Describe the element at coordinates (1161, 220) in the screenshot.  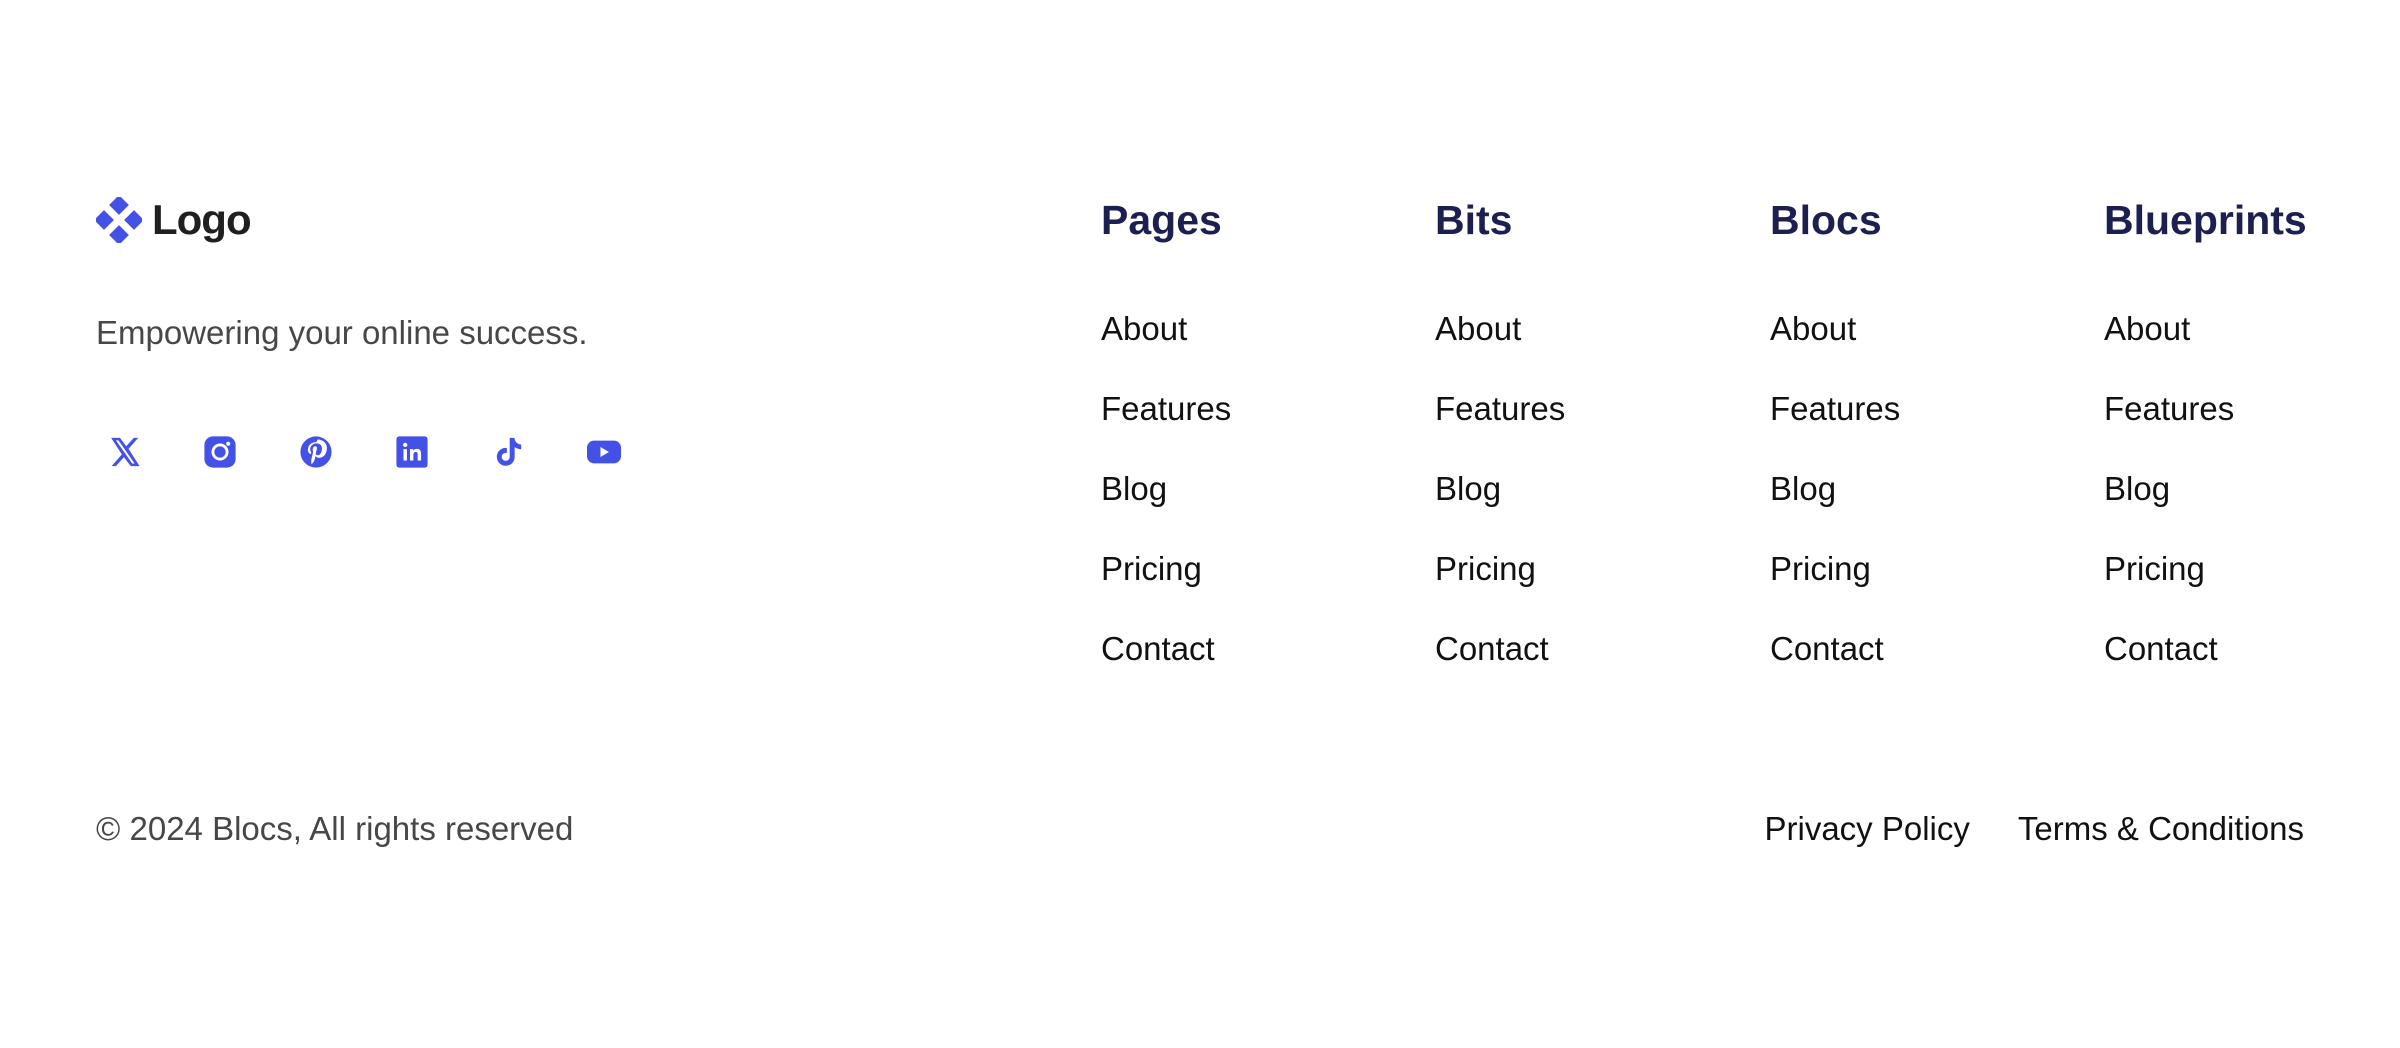
I see `column-title: Pages` at that location.